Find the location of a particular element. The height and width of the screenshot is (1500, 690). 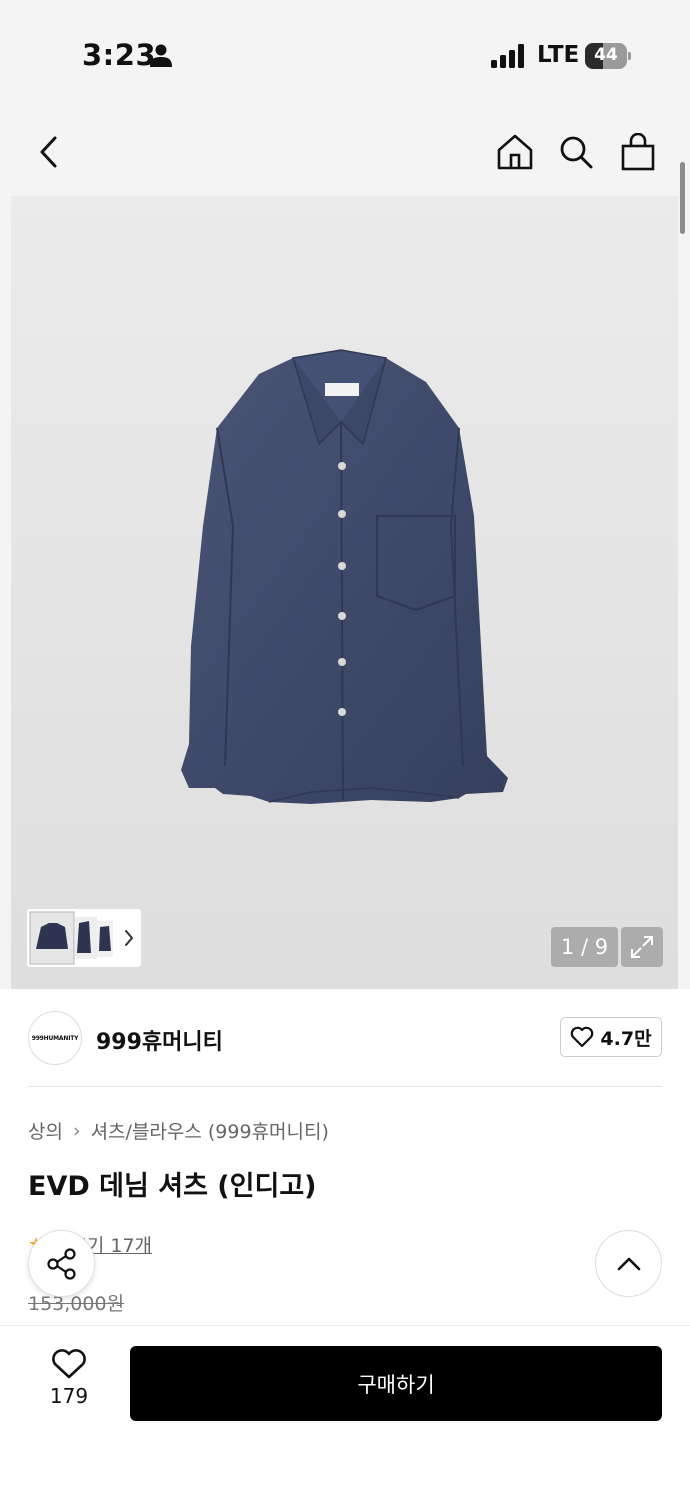

person-icon is located at coordinates (161, 55).